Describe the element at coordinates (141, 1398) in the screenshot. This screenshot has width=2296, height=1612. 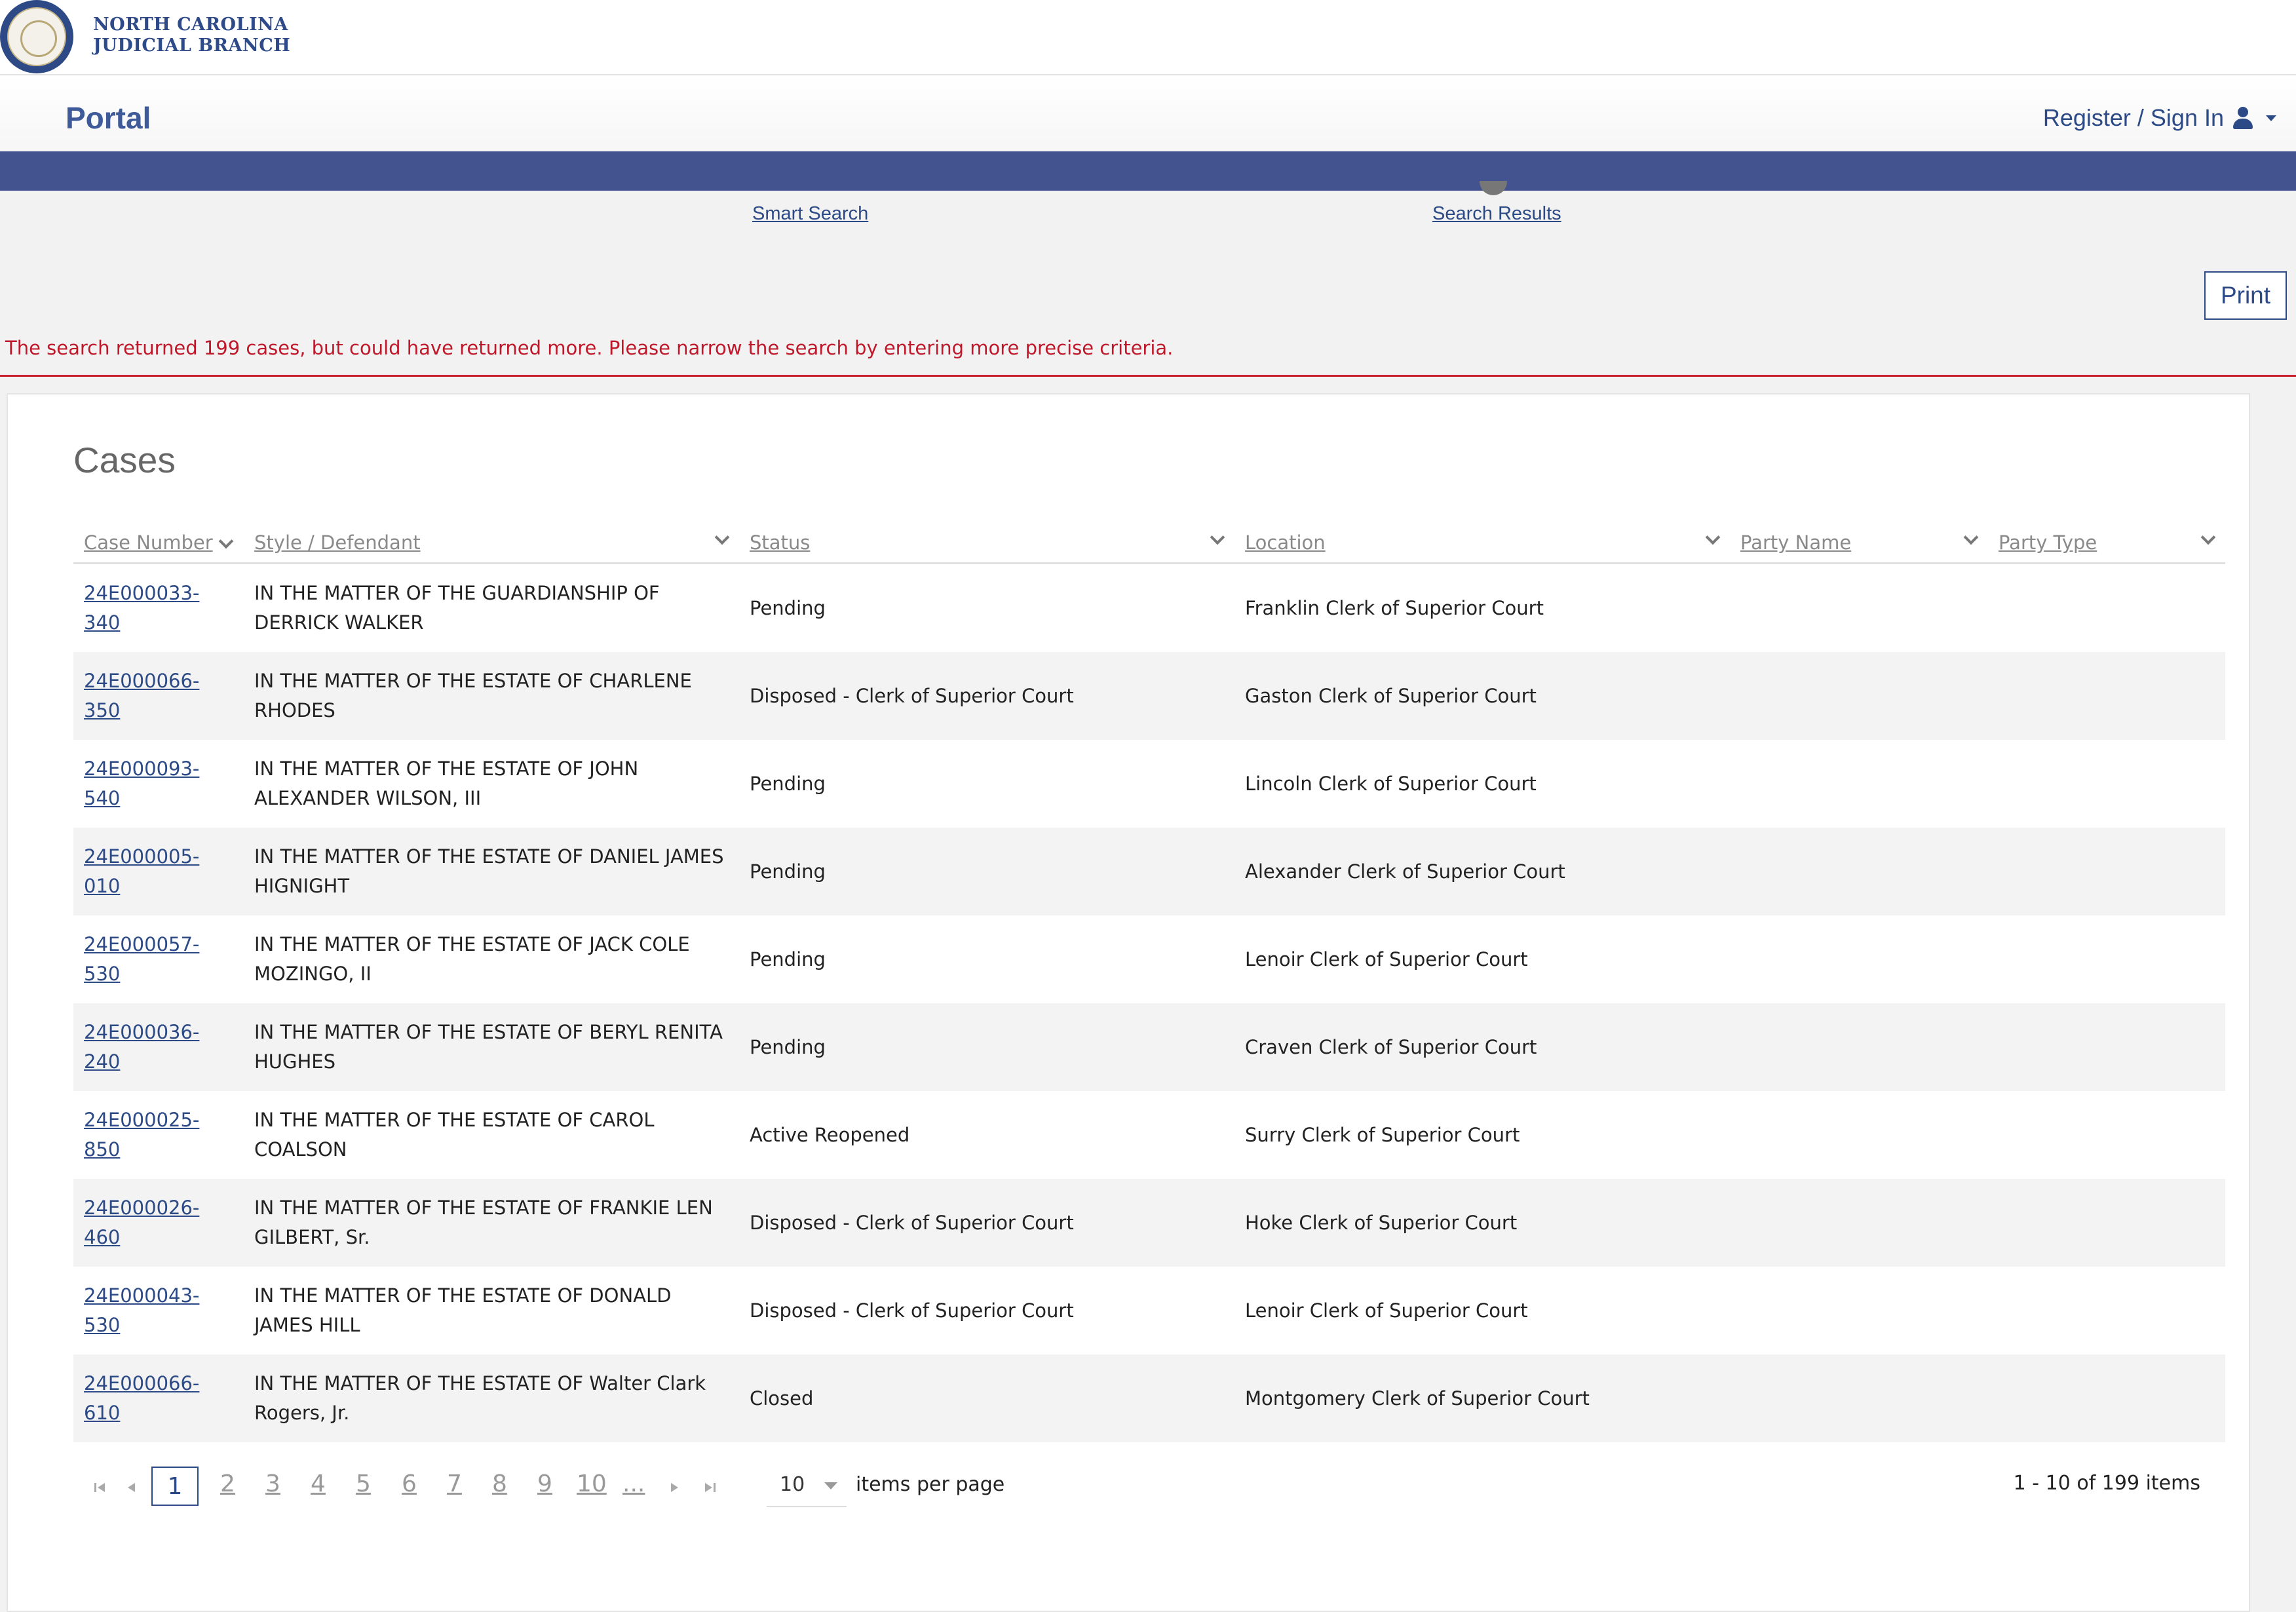
I see `case-number-link: 24E000066-610` at that location.